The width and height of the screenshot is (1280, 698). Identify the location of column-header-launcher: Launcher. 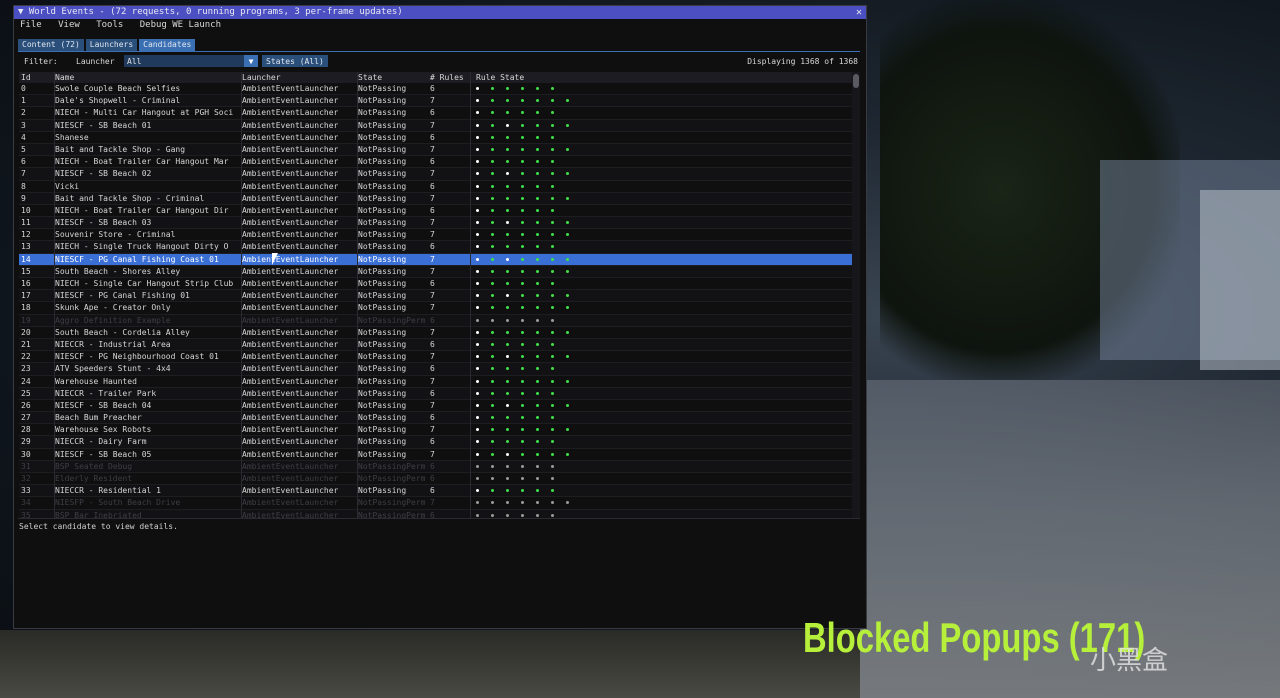
(298, 77).